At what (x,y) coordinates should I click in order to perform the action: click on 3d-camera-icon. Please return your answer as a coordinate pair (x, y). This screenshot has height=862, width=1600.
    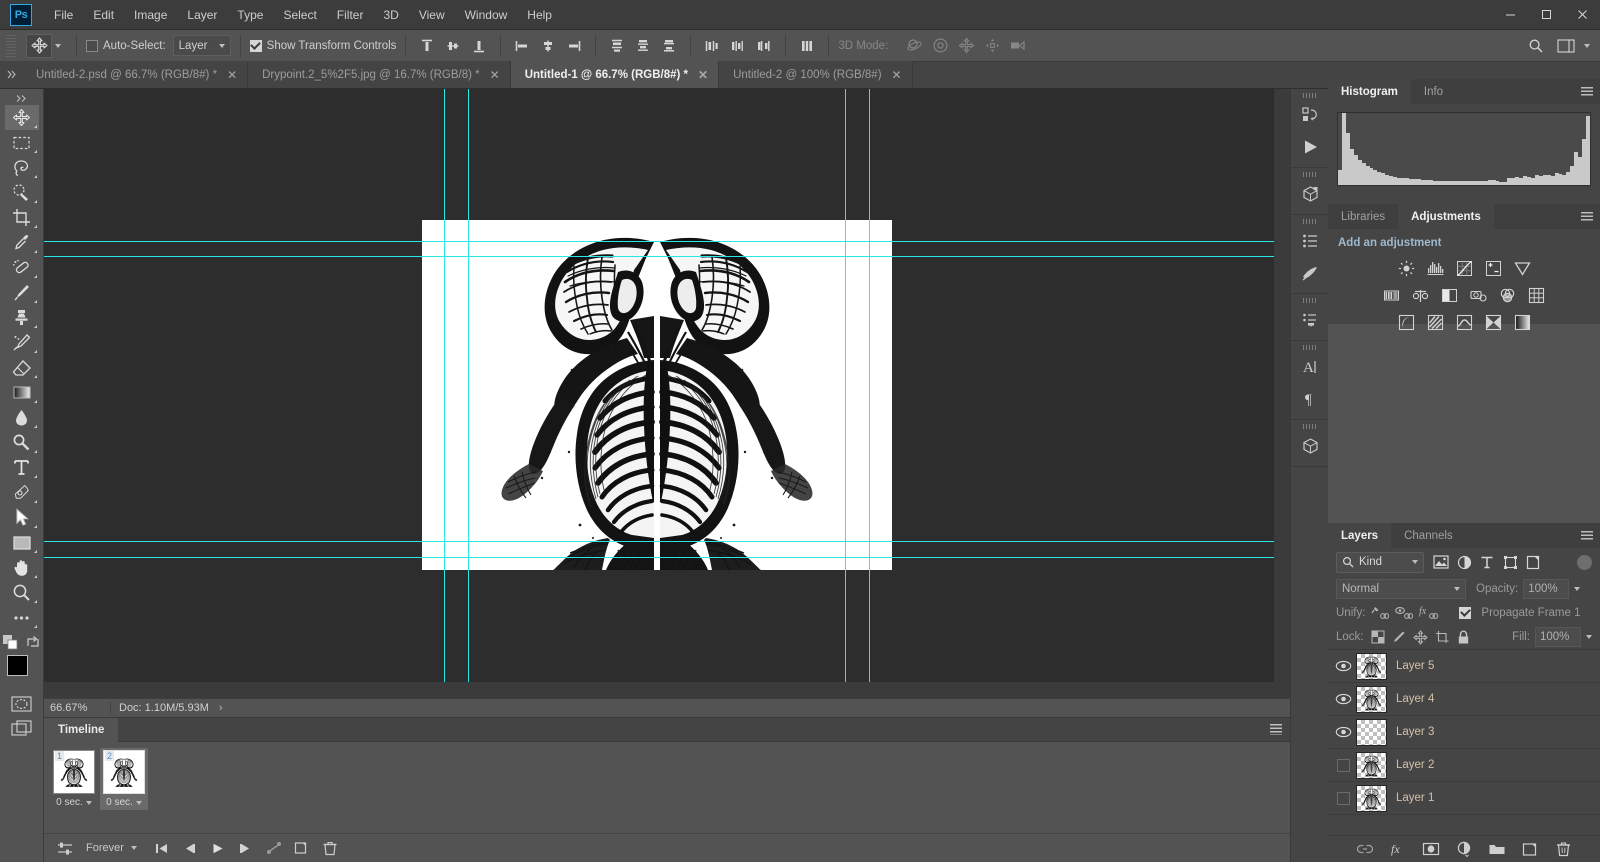
    Looking at the image, I should click on (1018, 46).